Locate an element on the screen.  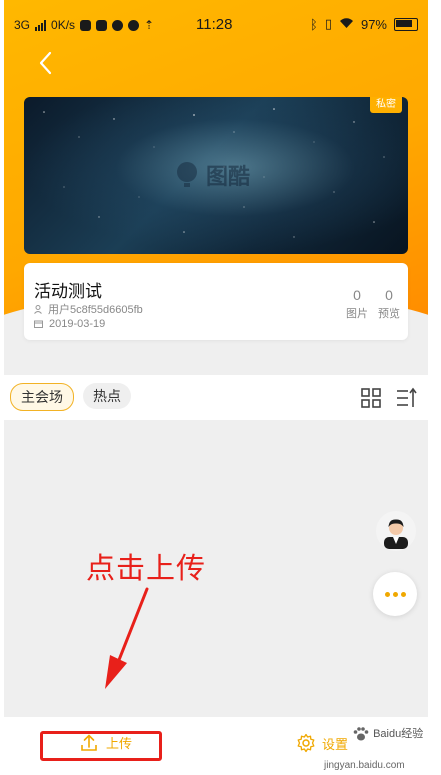
clock: 11:28 is located at coordinates (214, 24).